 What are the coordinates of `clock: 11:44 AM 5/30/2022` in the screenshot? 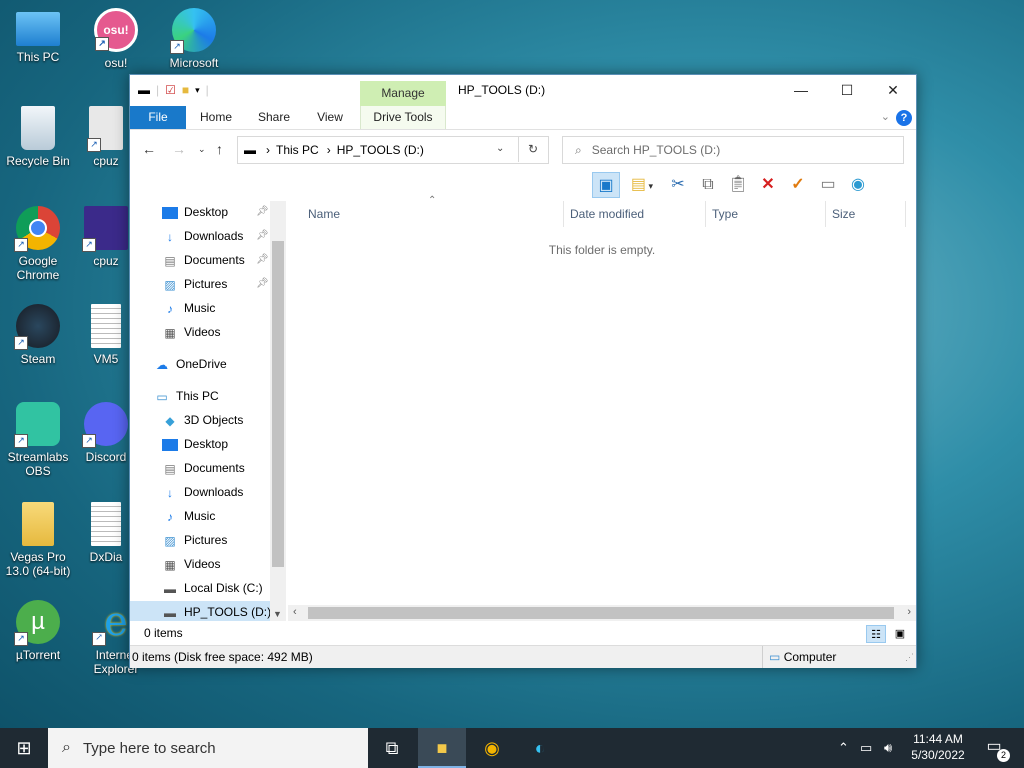 It's located at (938, 747).